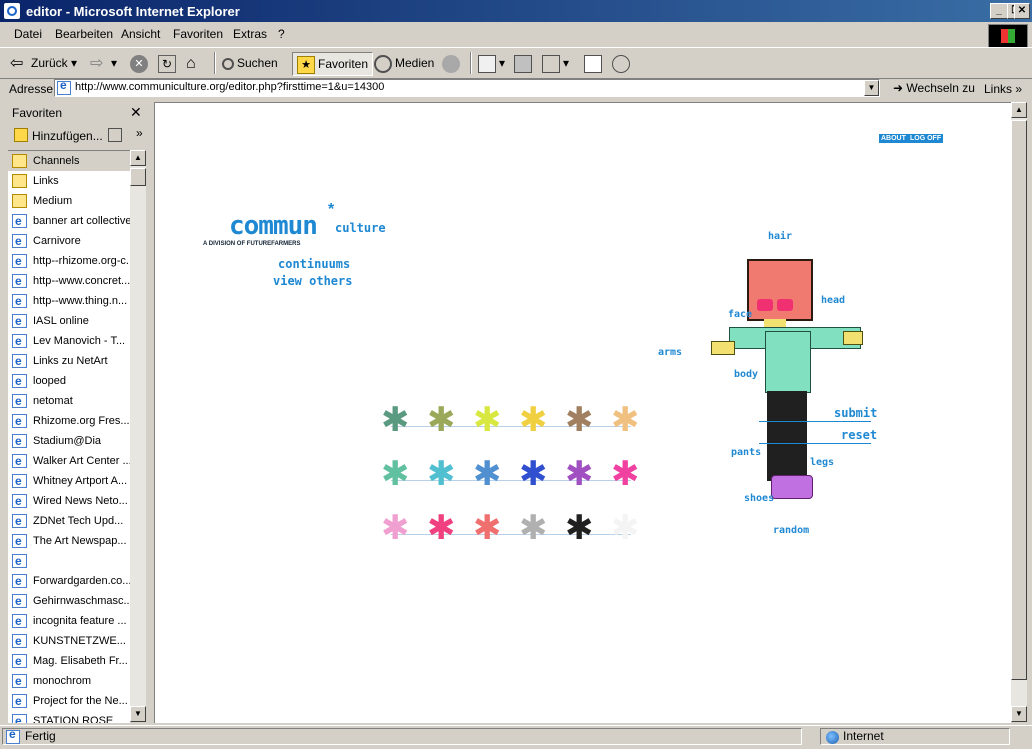  What do you see at coordinates (792, 487) in the screenshot?
I see `avatar-shoes` at bounding box center [792, 487].